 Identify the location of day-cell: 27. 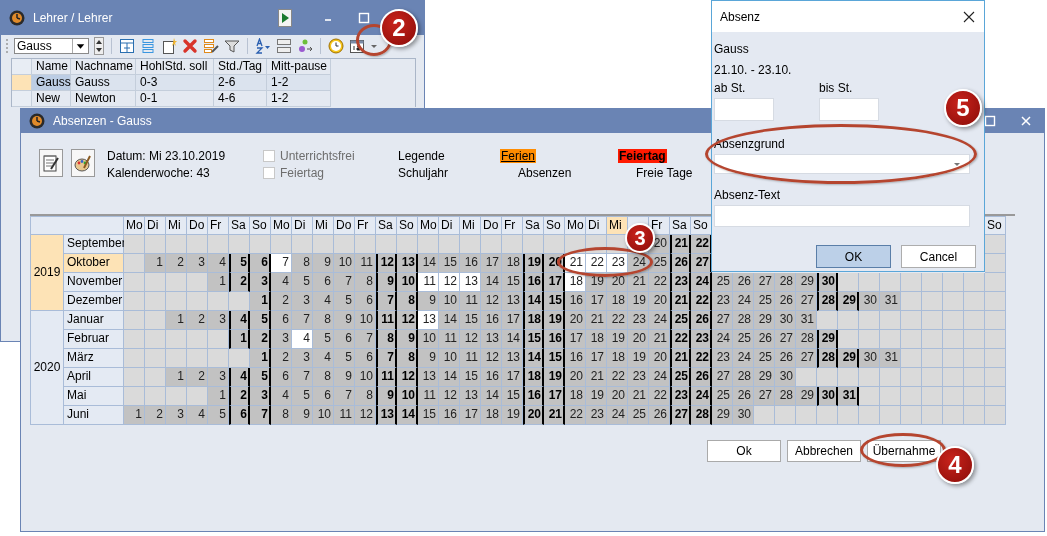
(806, 358).